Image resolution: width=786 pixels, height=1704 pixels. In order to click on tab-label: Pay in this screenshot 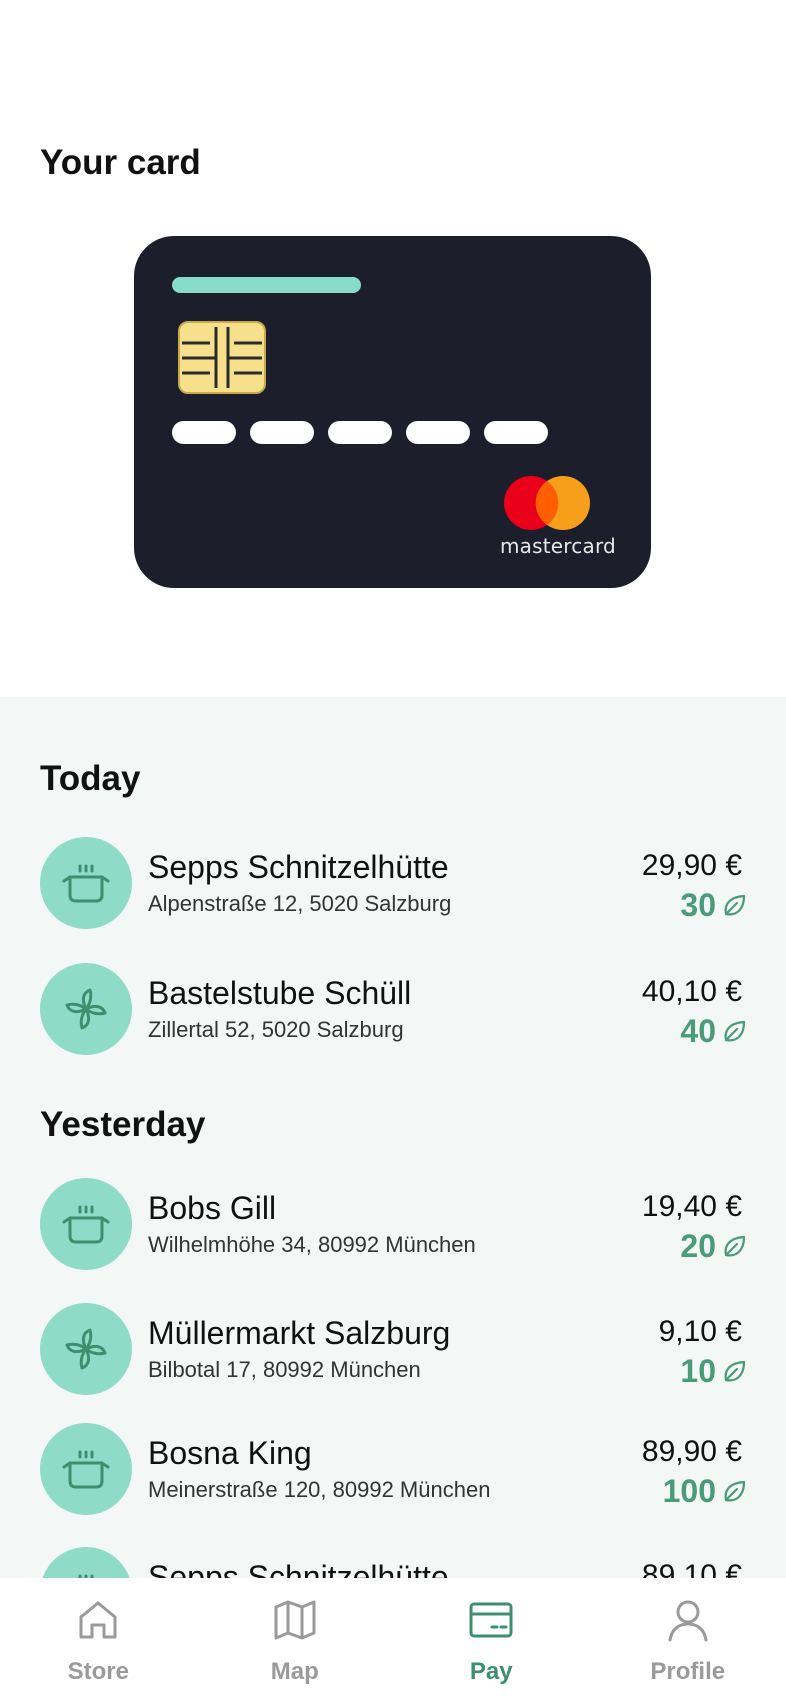, I will do `click(491, 1671)`.